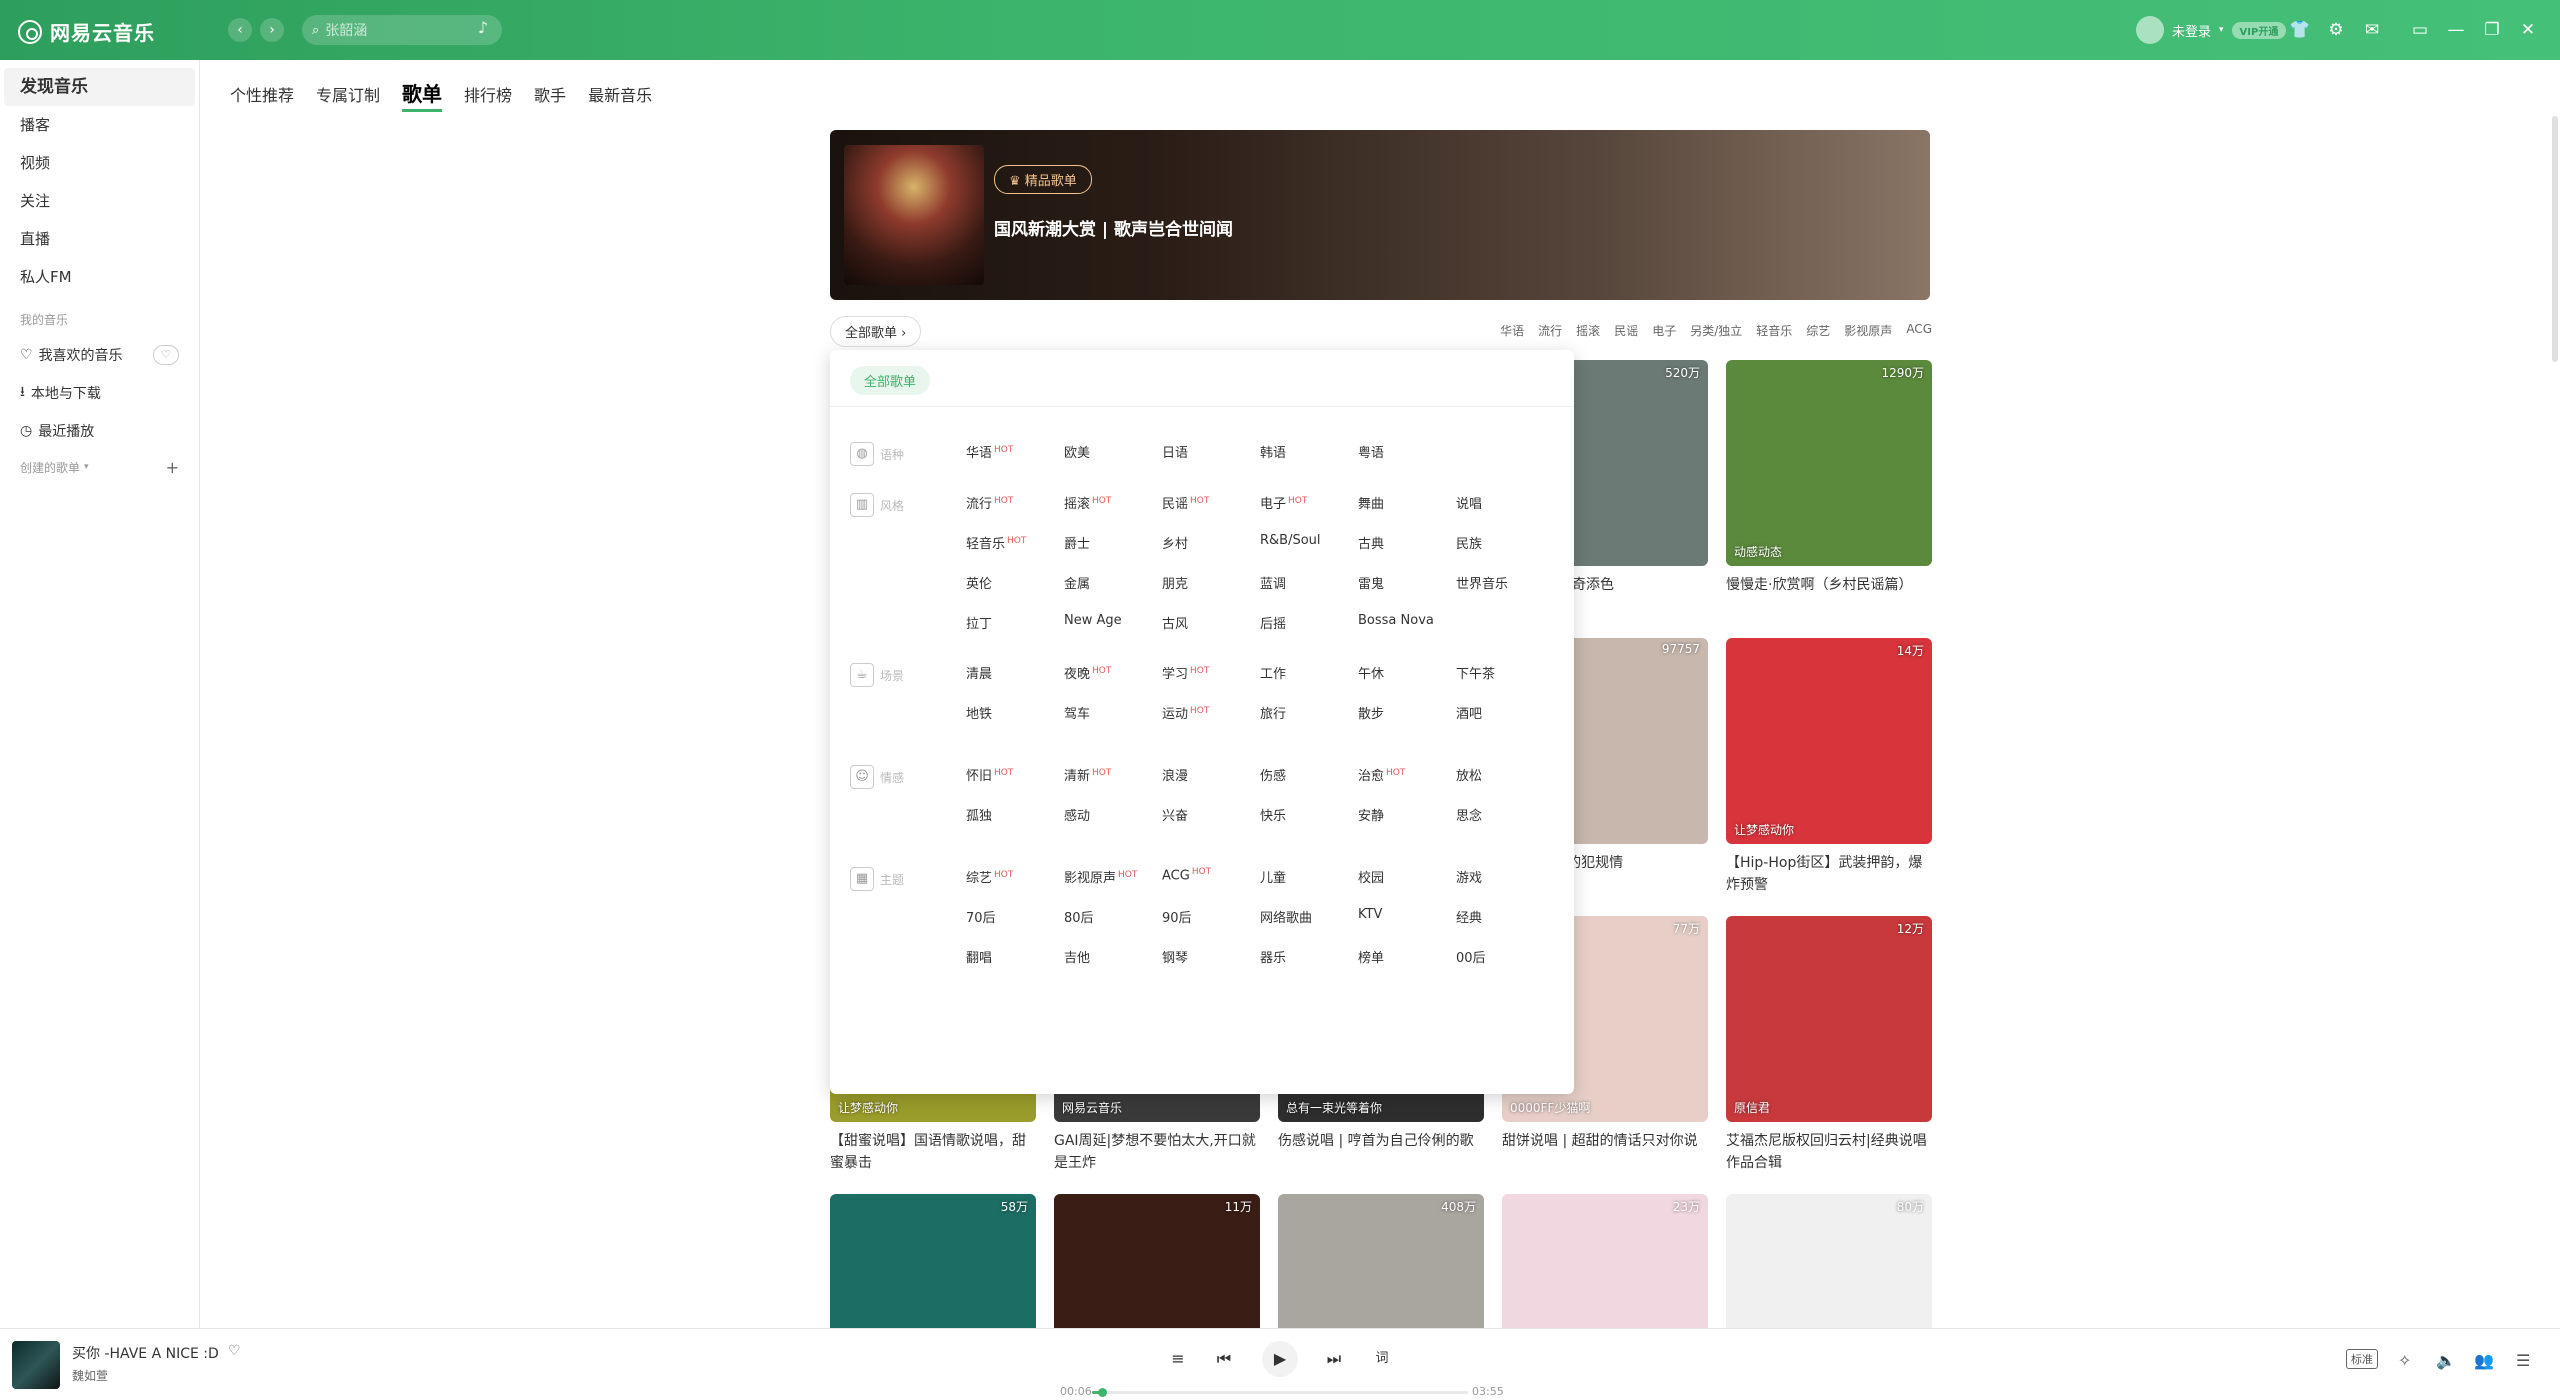  Describe the element at coordinates (1273, 814) in the screenshot. I see `category-option: 快乐` at that location.